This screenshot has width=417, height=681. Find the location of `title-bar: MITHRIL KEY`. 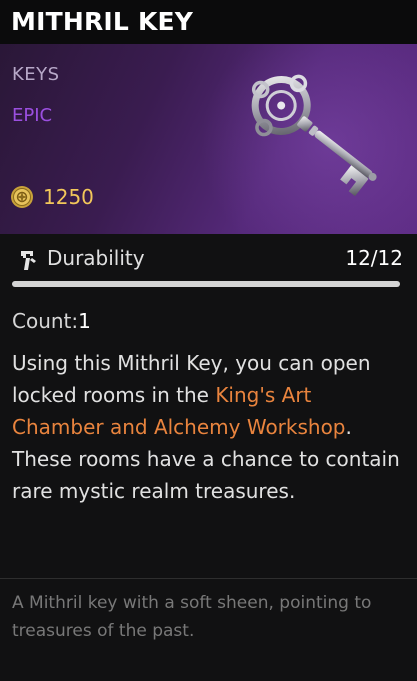

title-bar: MITHRIL KEY is located at coordinates (208, 22).